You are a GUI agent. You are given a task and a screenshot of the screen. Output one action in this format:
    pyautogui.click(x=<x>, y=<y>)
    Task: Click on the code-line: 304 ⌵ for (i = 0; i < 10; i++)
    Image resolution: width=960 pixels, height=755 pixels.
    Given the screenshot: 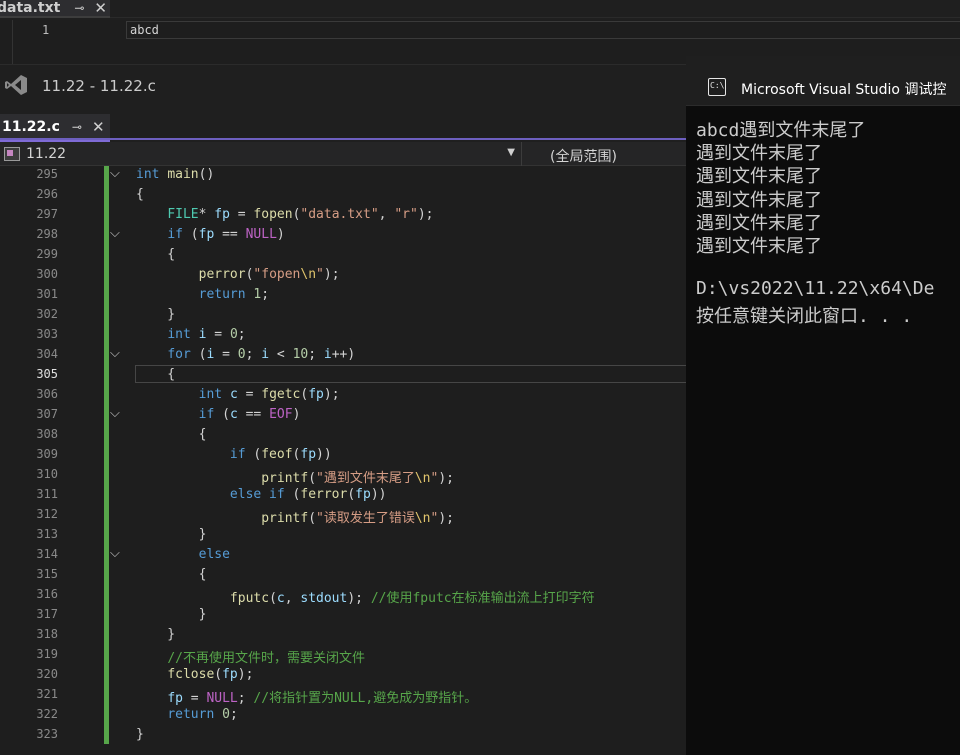 What is the action you would take?
    pyautogui.click(x=343, y=356)
    